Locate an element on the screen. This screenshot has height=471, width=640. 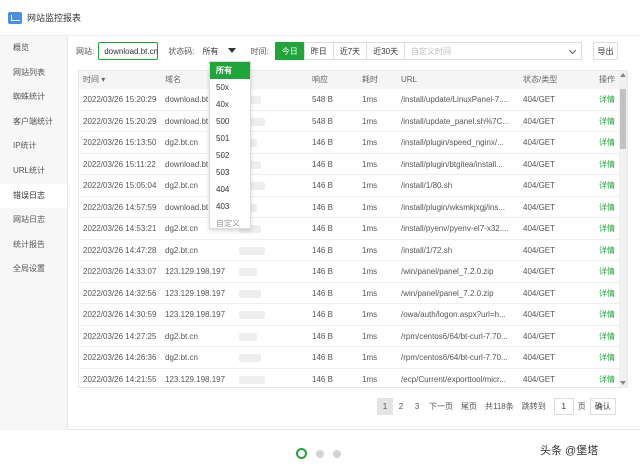
page-3-button: 3 is located at coordinates (417, 406).